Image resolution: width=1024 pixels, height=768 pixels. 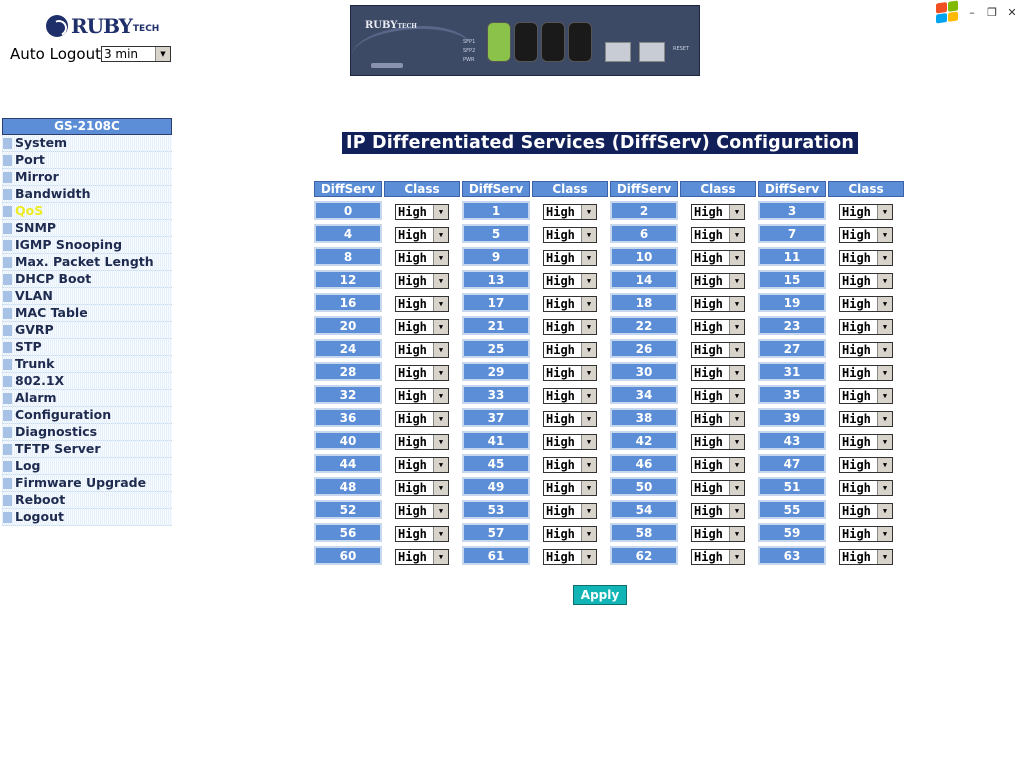 I want to click on sidebar-item-gvrp: GVRP, so click(x=87, y=330).